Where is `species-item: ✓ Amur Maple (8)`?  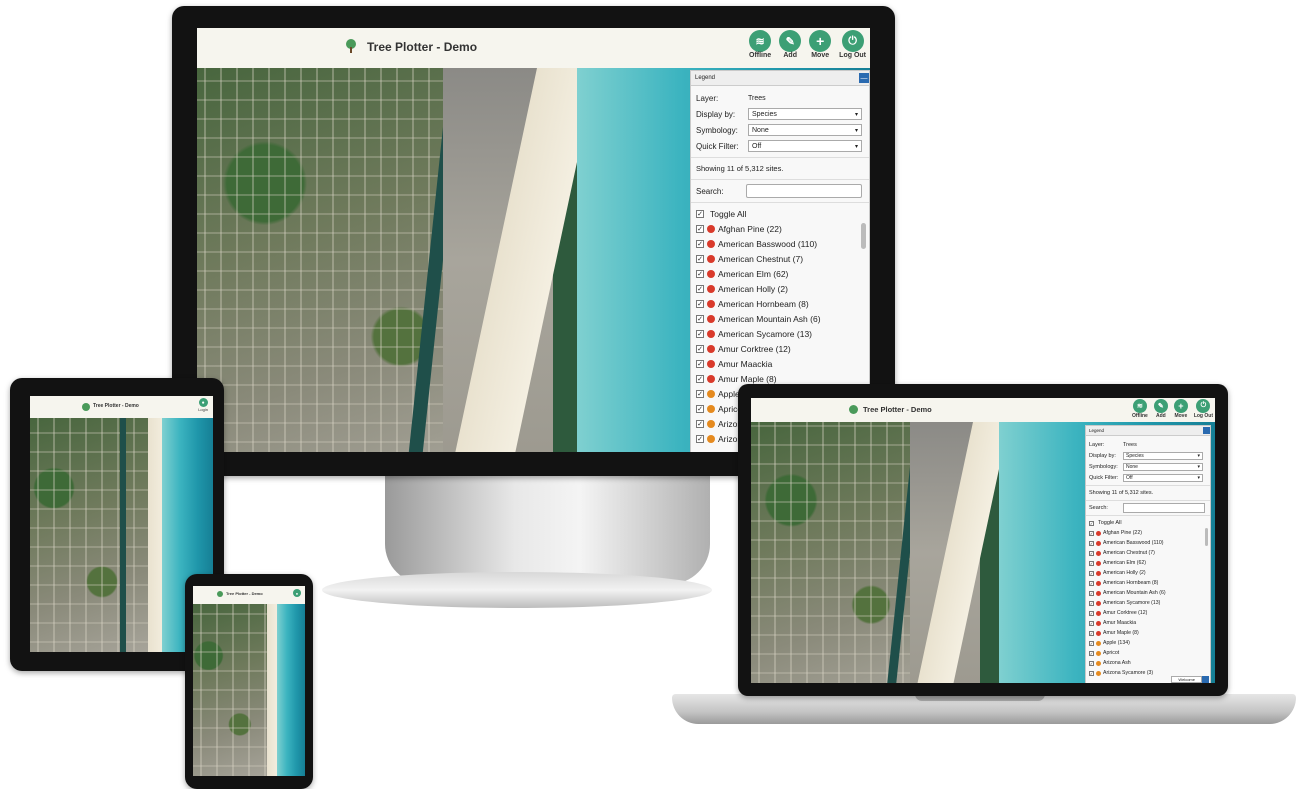 species-item: ✓ Amur Maple (8) is located at coordinates (1148, 633).